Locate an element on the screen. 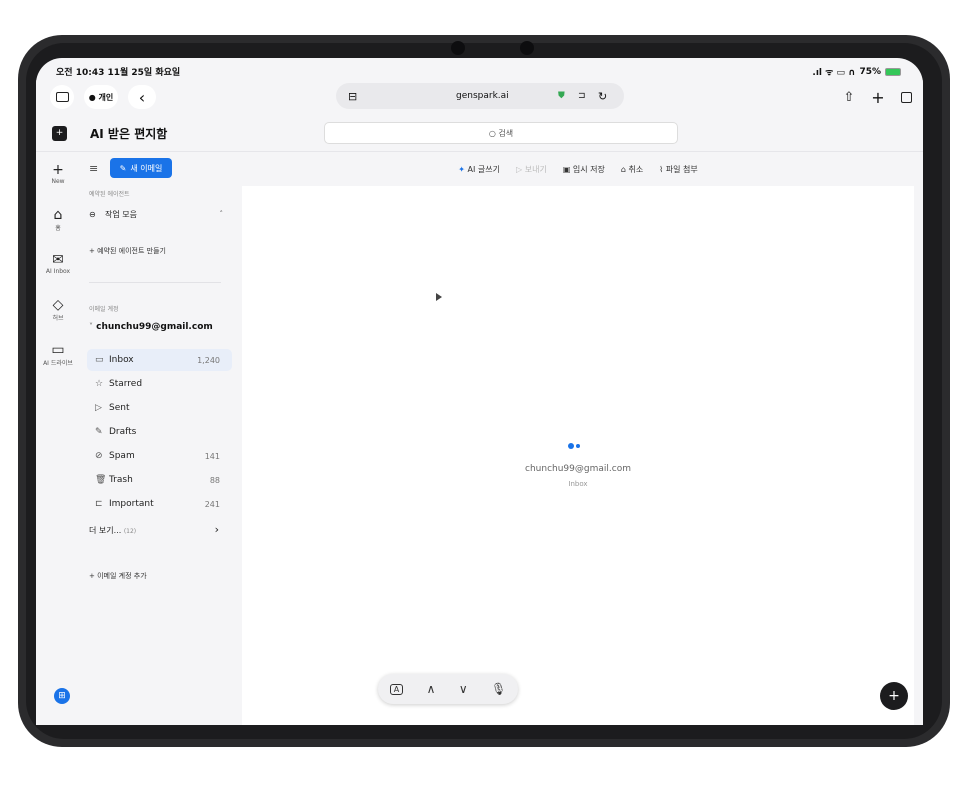 This screenshot has height=785, width=966. signal-icon: .ıl ᯤ ▭ ∩ is located at coordinates (834, 73).